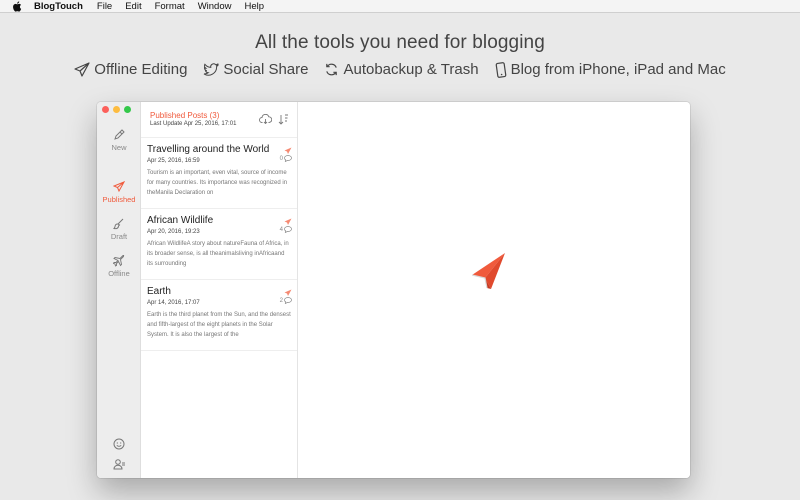 The height and width of the screenshot is (500, 800). I want to click on post-date: Apr 25, 2016, 16:59, so click(173, 161).